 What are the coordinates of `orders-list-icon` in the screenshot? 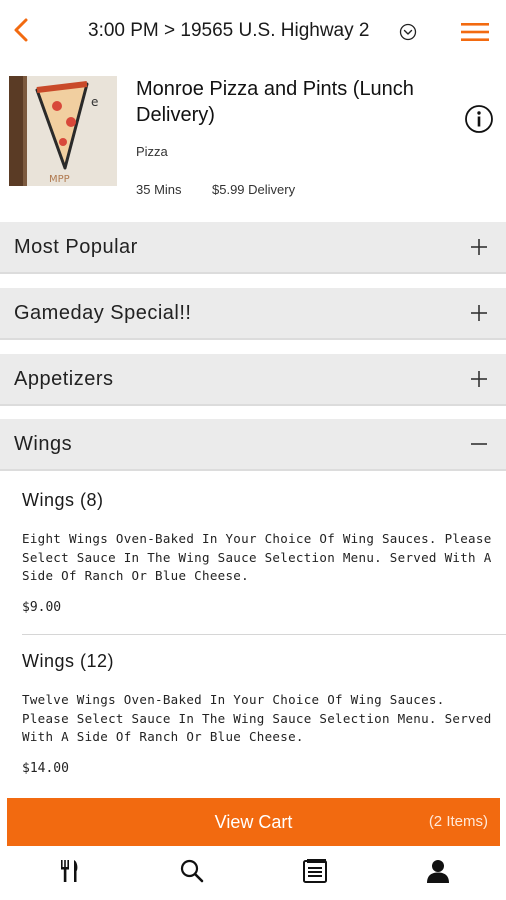 It's located at (315, 871).